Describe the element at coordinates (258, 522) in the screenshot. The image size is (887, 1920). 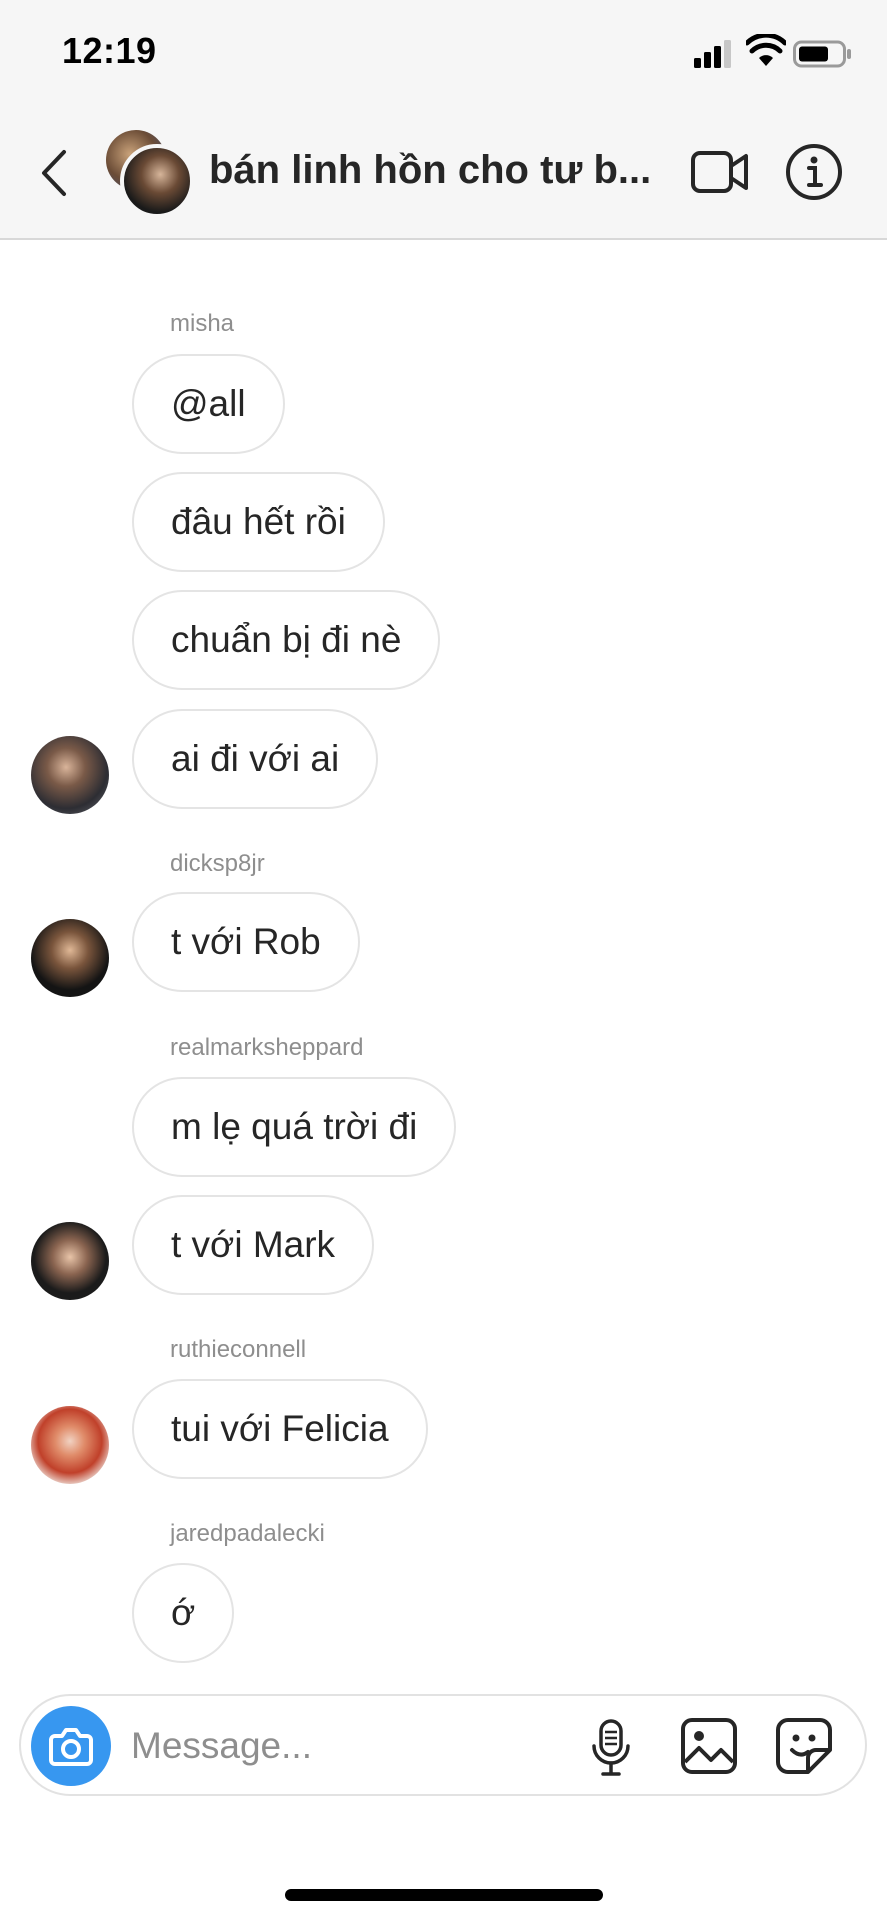
I see `message-bubble: đâu hết rồi` at that location.